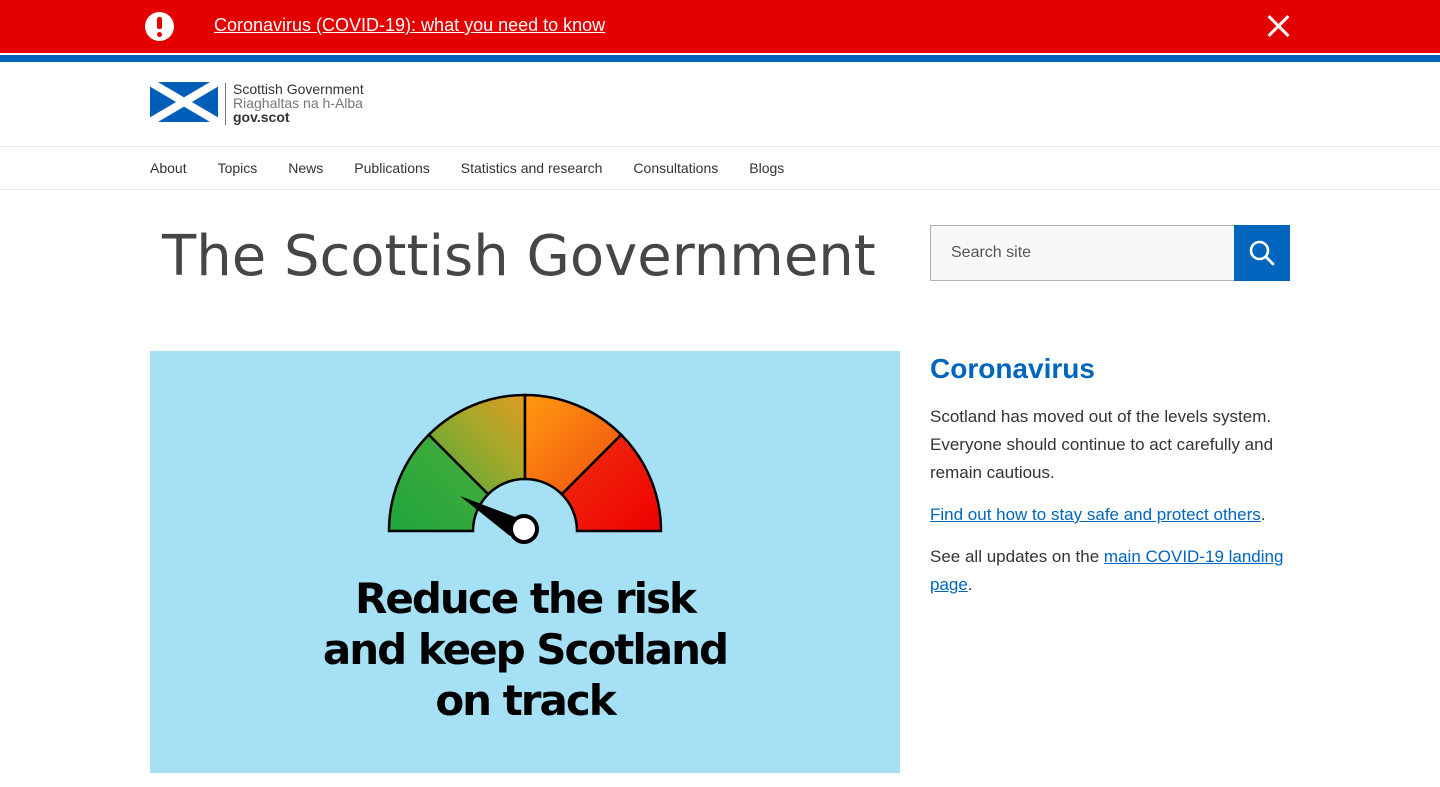  What do you see at coordinates (1017, 556) in the screenshot?
I see `updates-prefix: See all updates on the` at bounding box center [1017, 556].